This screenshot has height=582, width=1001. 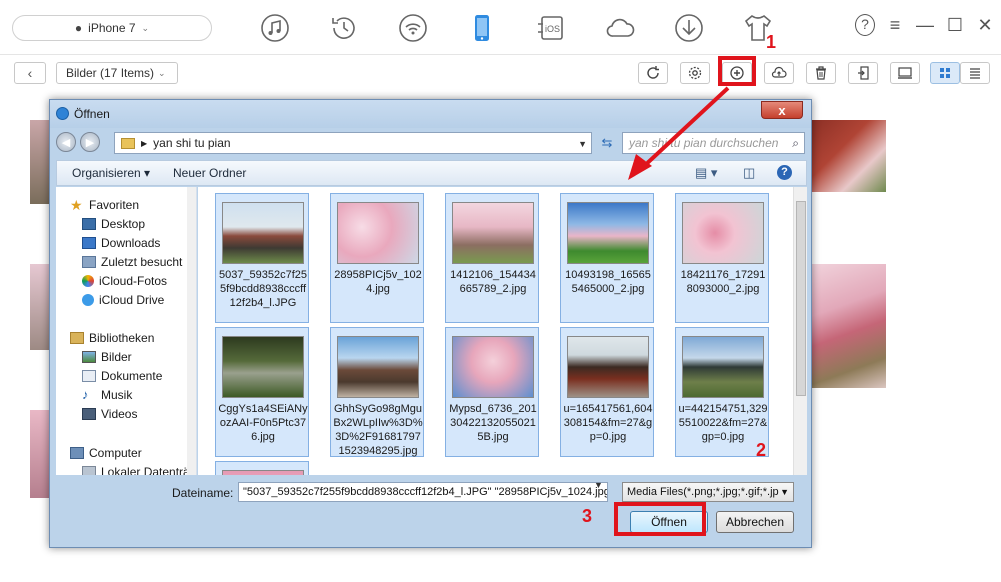 What do you see at coordinates (113, 223) in the screenshot?
I see `nav-desktop: Desktop` at bounding box center [113, 223].